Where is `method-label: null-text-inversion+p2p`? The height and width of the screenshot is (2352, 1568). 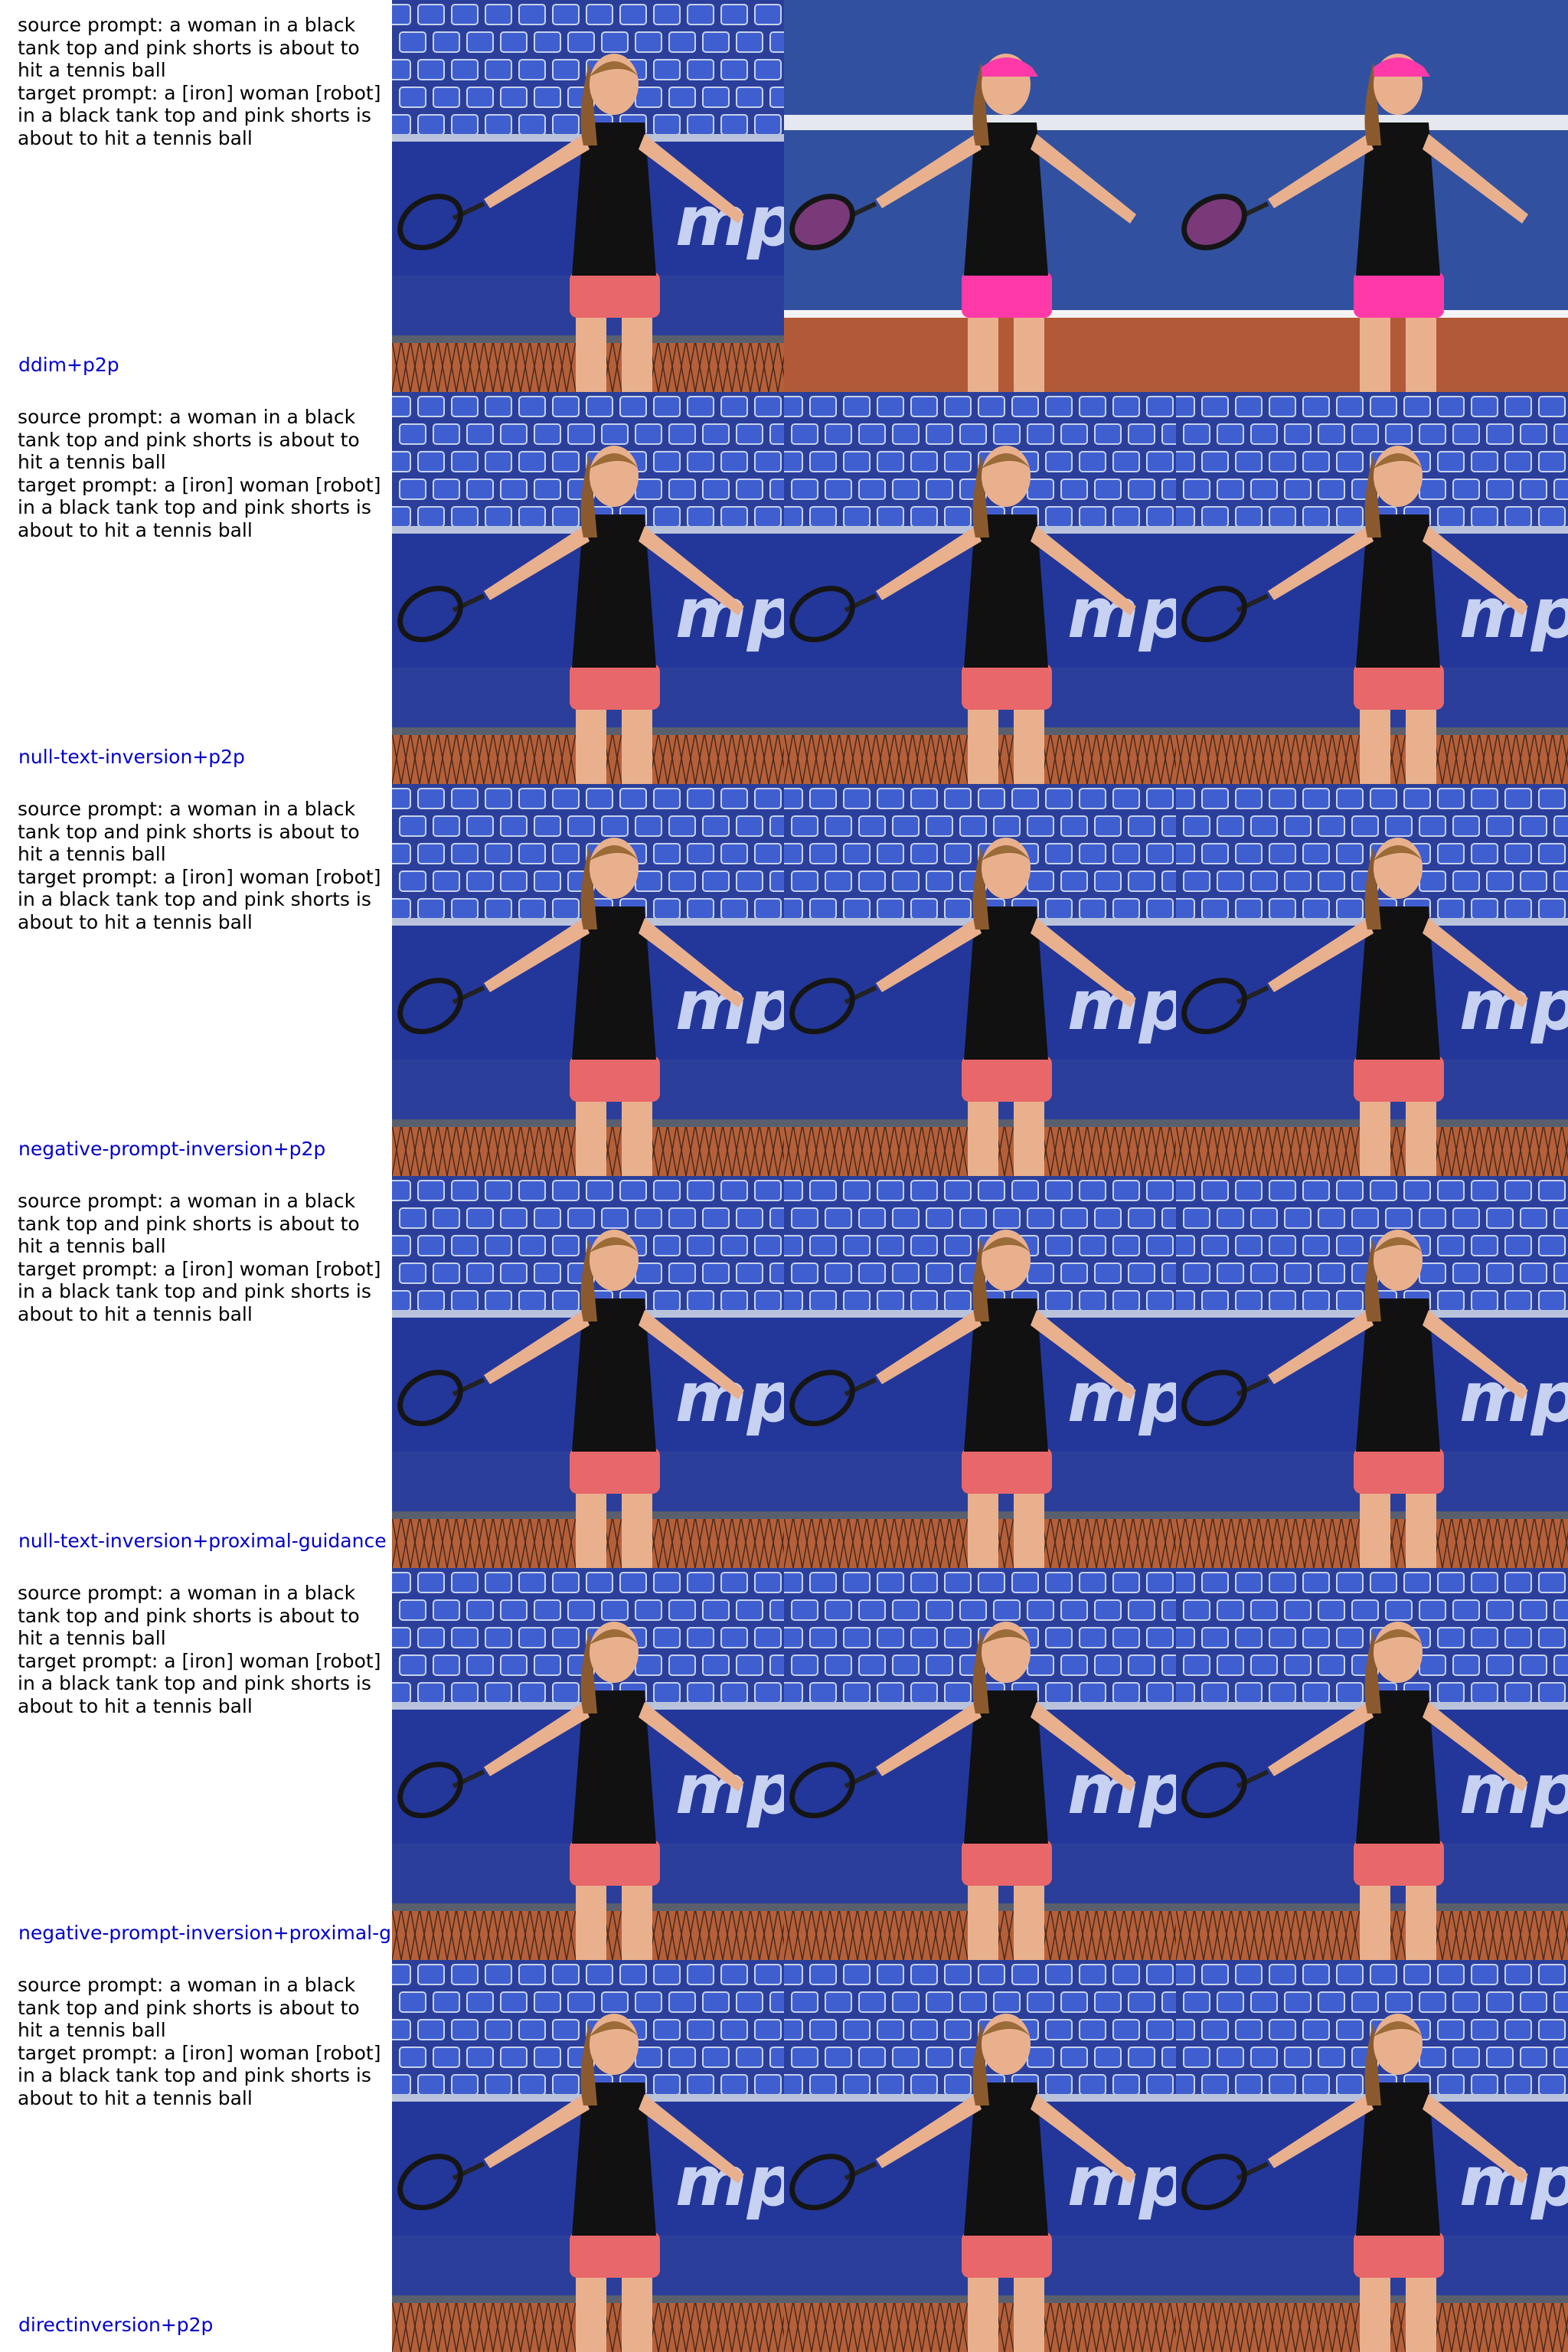
method-label: null-text-inversion+p2p is located at coordinates (131, 757).